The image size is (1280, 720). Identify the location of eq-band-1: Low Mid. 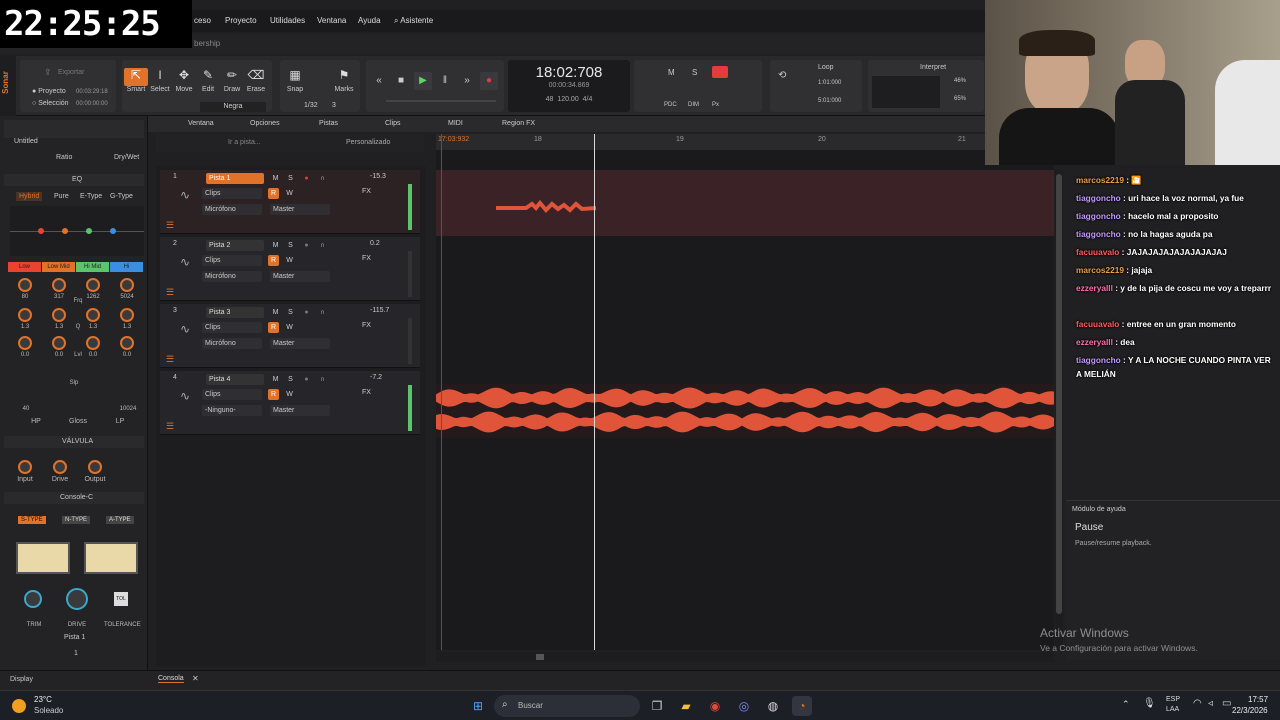
(58, 267).